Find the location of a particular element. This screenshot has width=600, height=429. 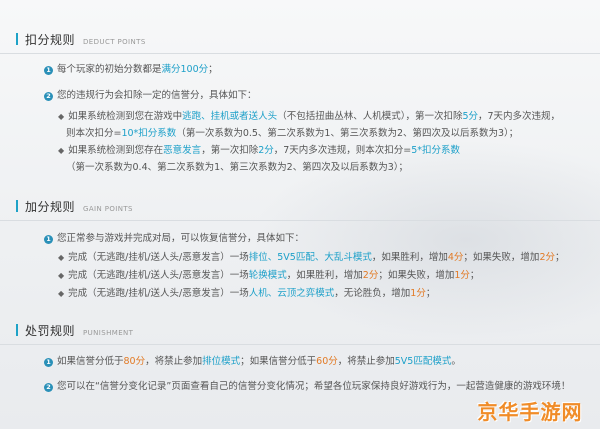

punish-subtitle: PUNISHMENT is located at coordinates (108, 333).